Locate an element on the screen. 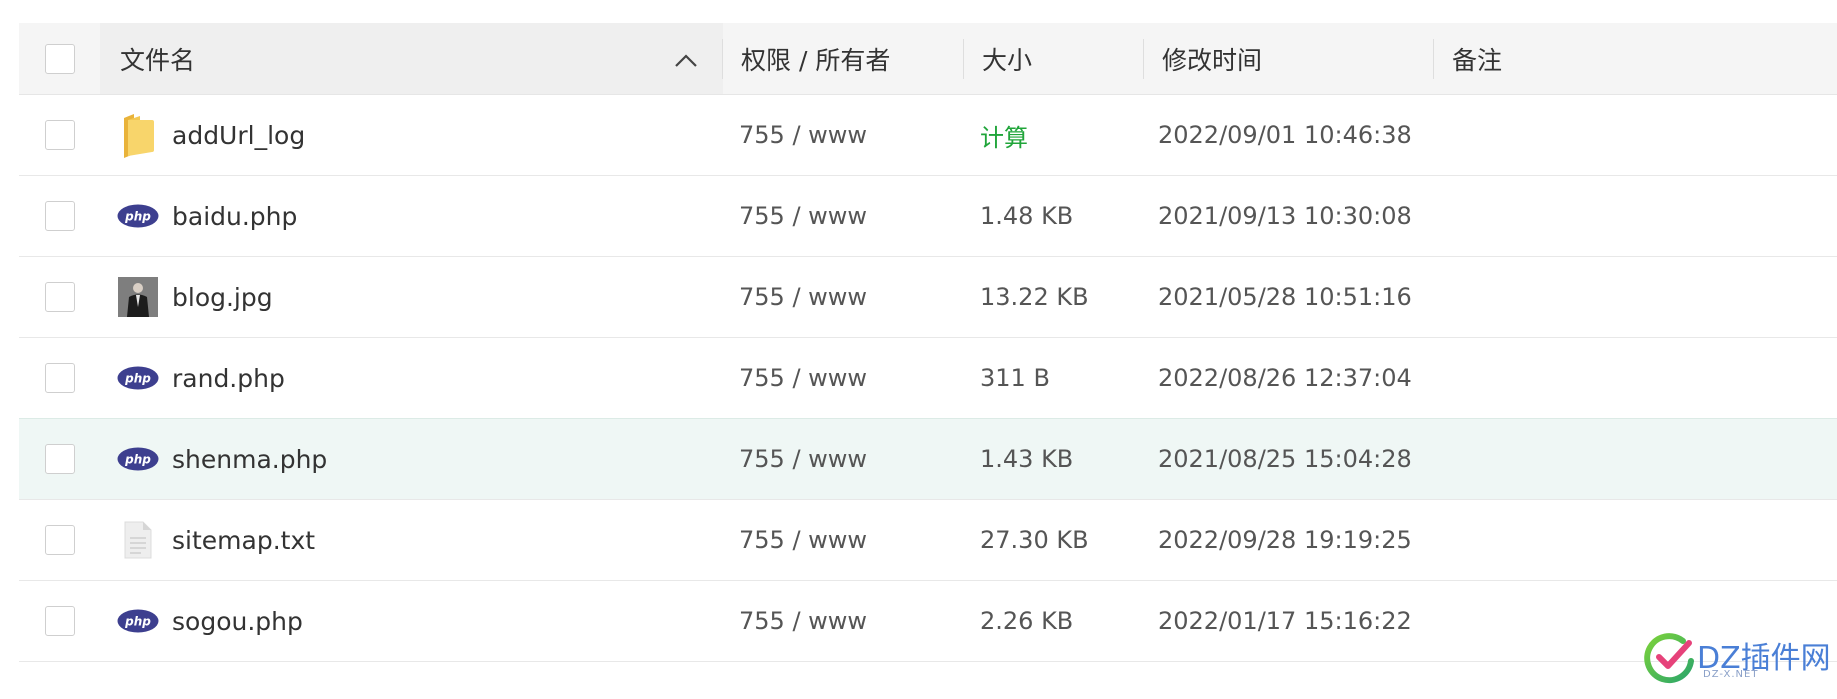 The width and height of the screenshot is (1837, 699). header-modified-time: 修改时间 is located at coordinates (1289, 58).